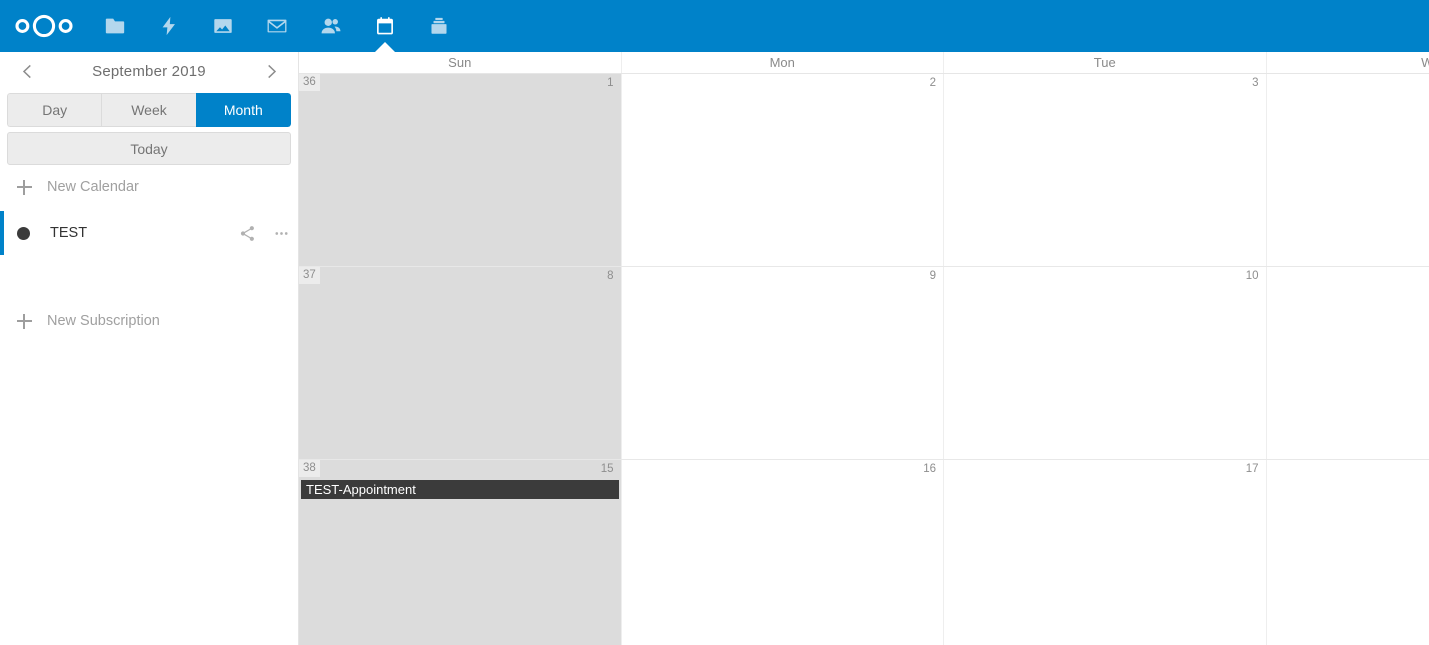  I want to click on calendar-list: TEST, so click(149, 233).